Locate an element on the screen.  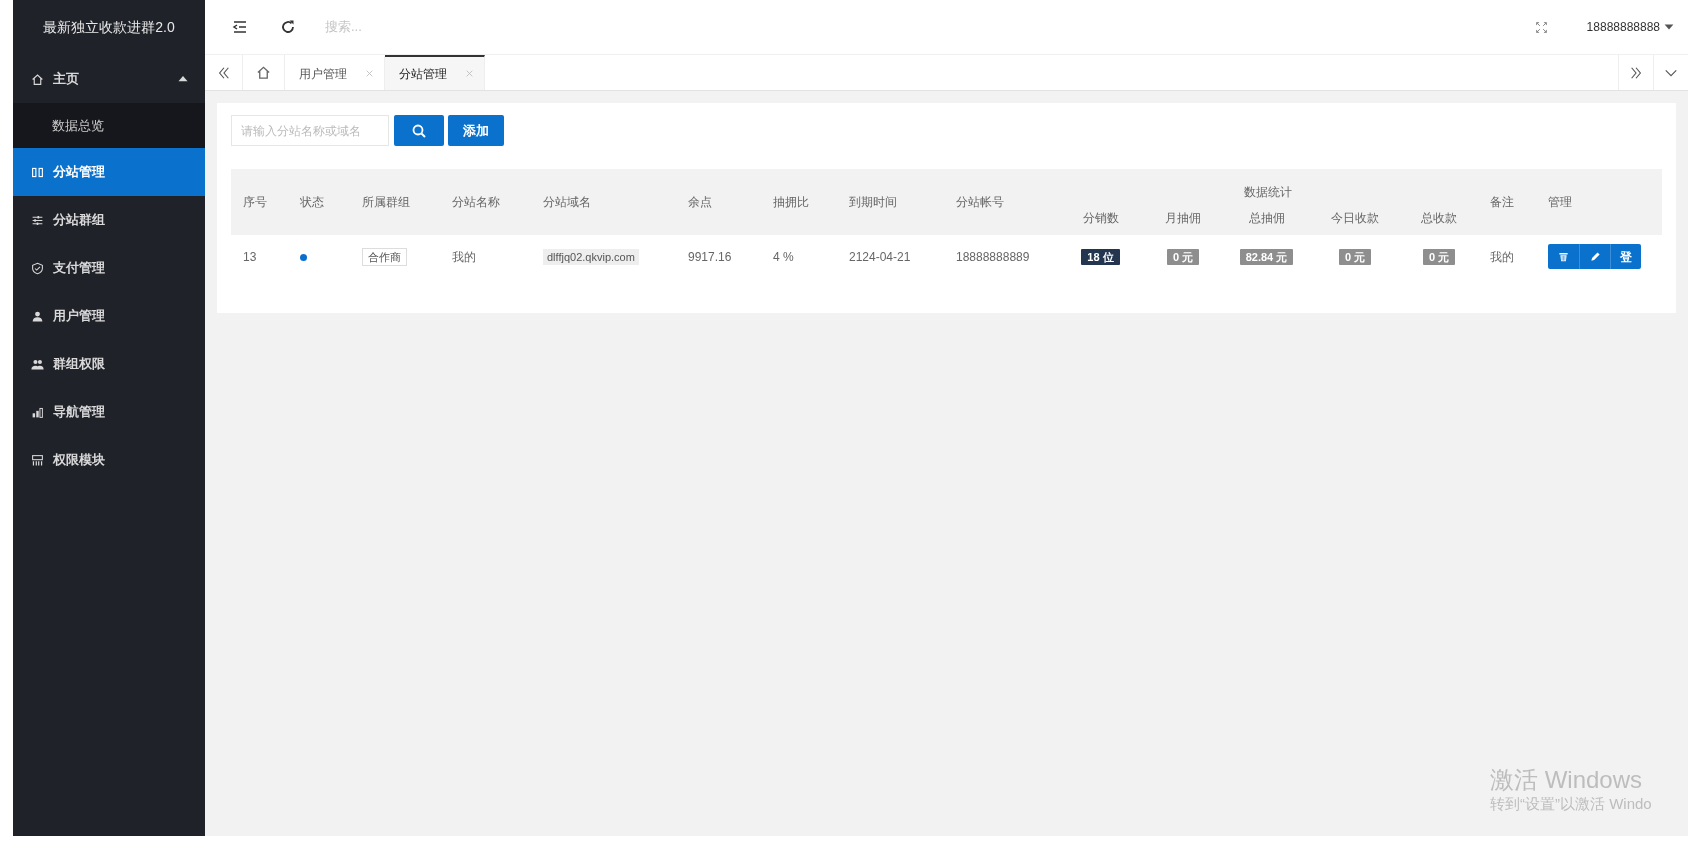
column-header: 所属群组 is located at coordinates (395, 202).